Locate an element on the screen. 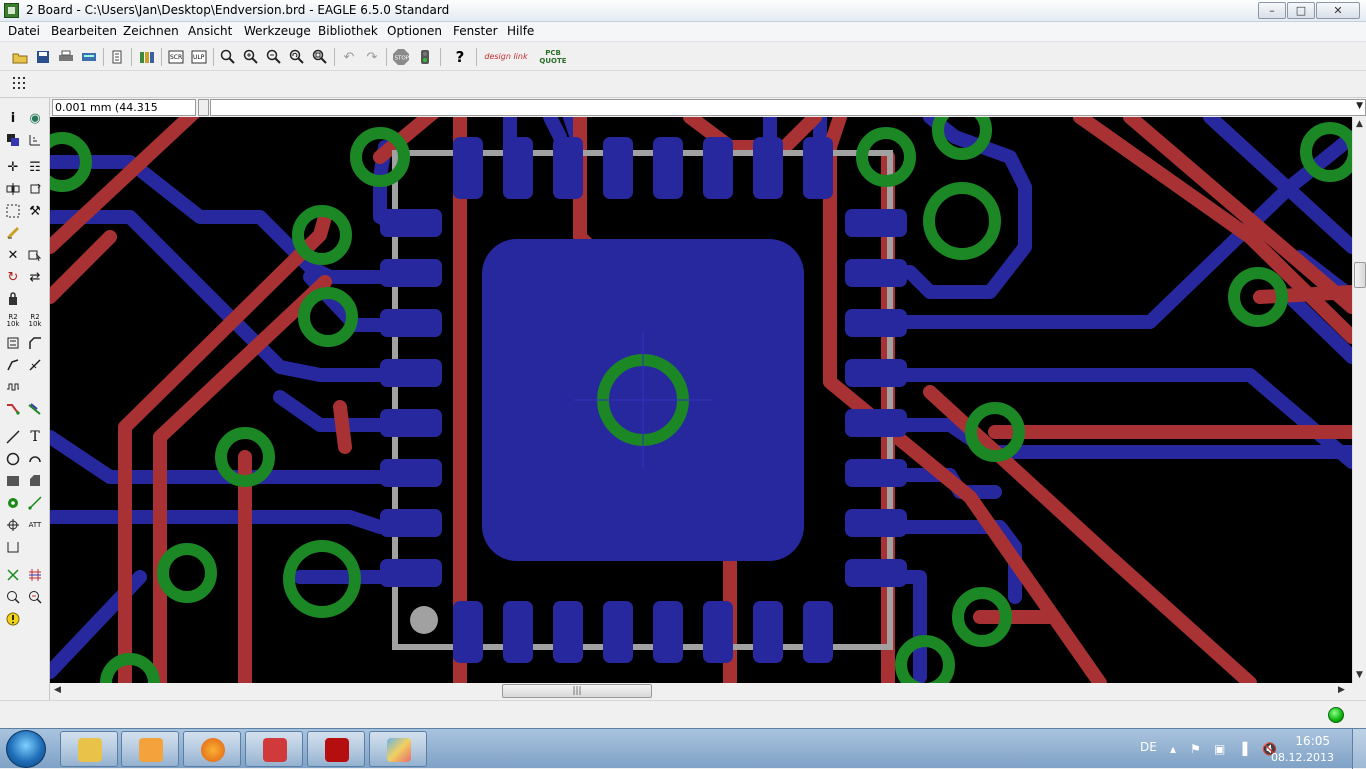 The image size is (1366, 769). errors-icon is located at coordinates (13, 619).